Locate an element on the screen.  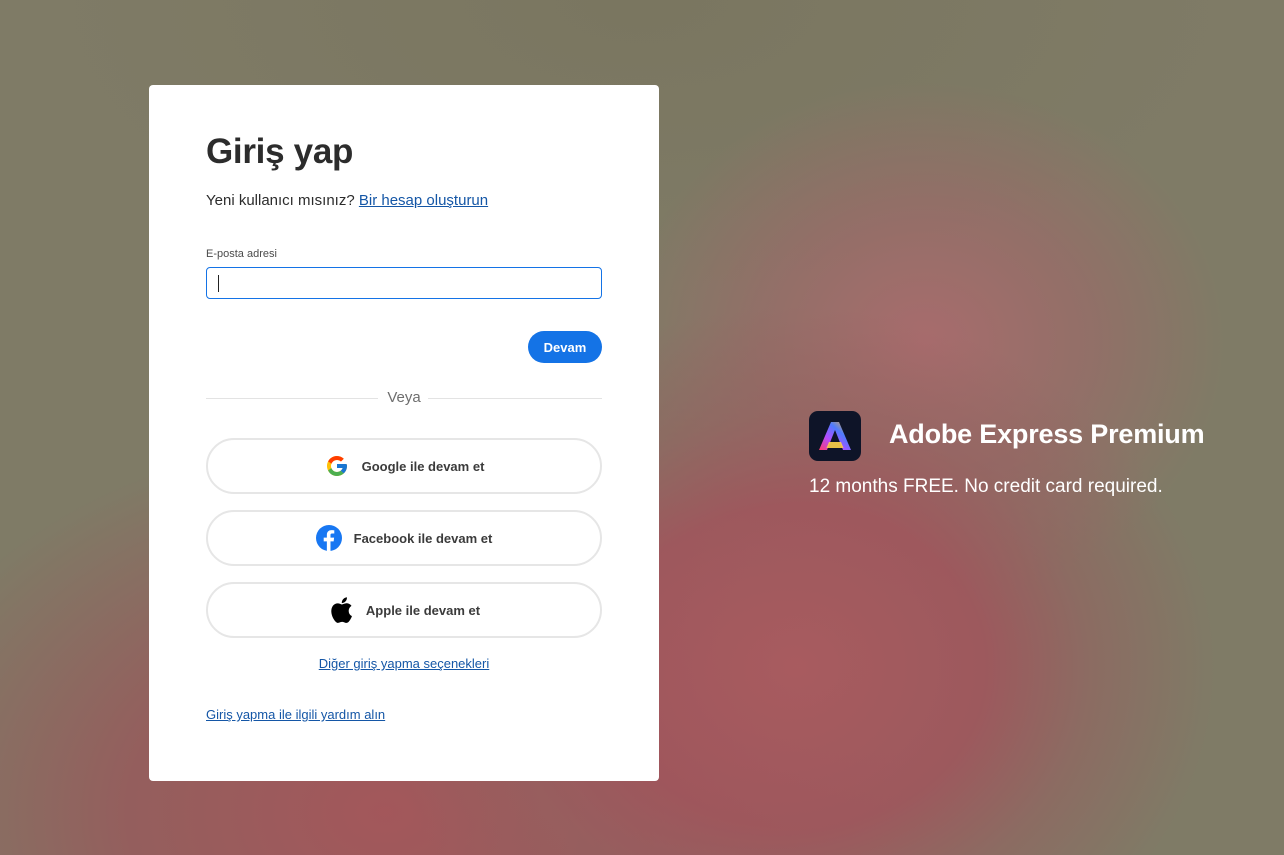
google-logo-icon is located at coordinates (337, 466).